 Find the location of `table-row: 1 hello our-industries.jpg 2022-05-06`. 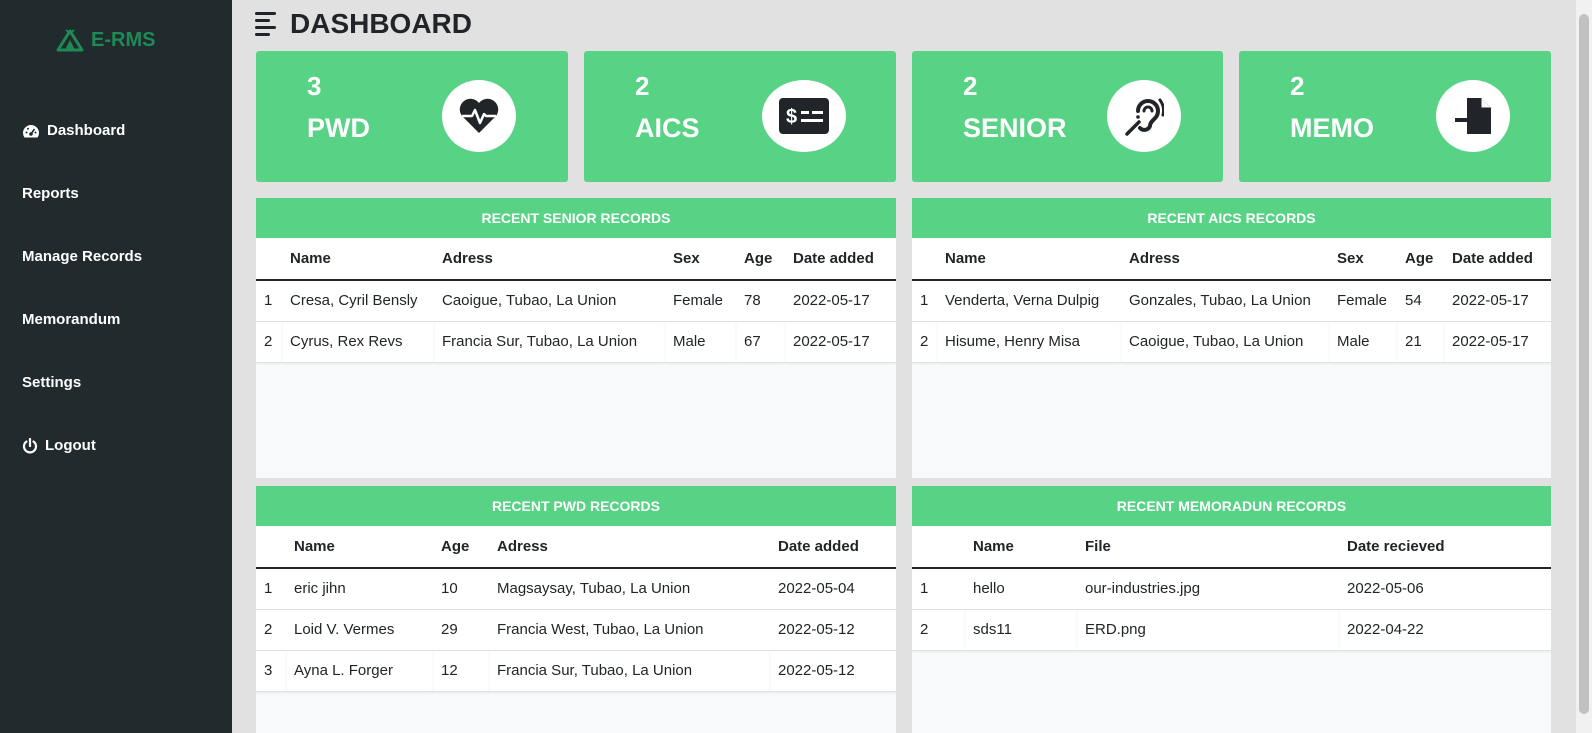

table-row: 1 hello our-industries.jpg 2022-05-06 is located at coordinates (1231, 589).